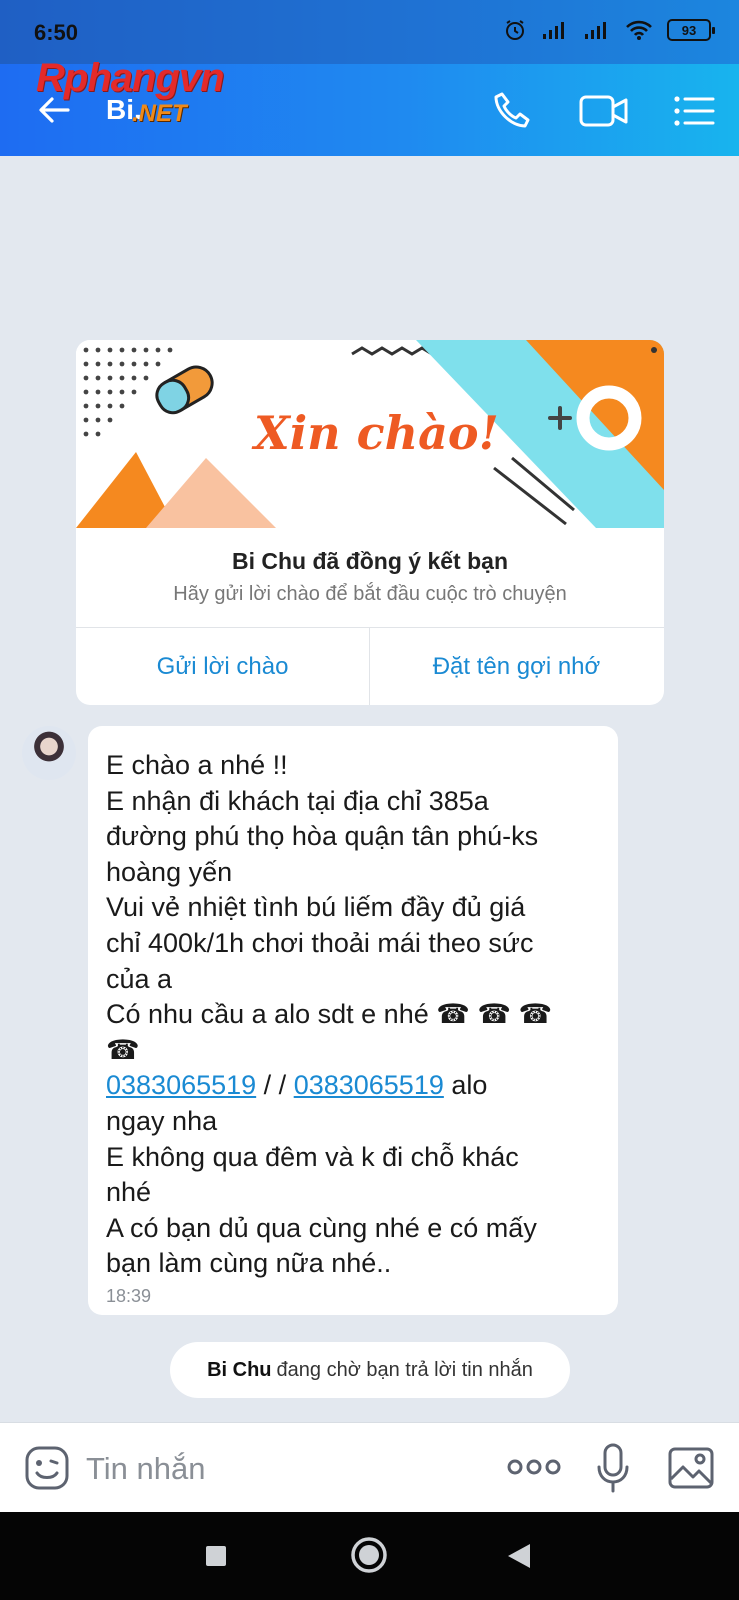  I want to click on chat-header: Bi. Rphangvn .NET, so click(369, 106).